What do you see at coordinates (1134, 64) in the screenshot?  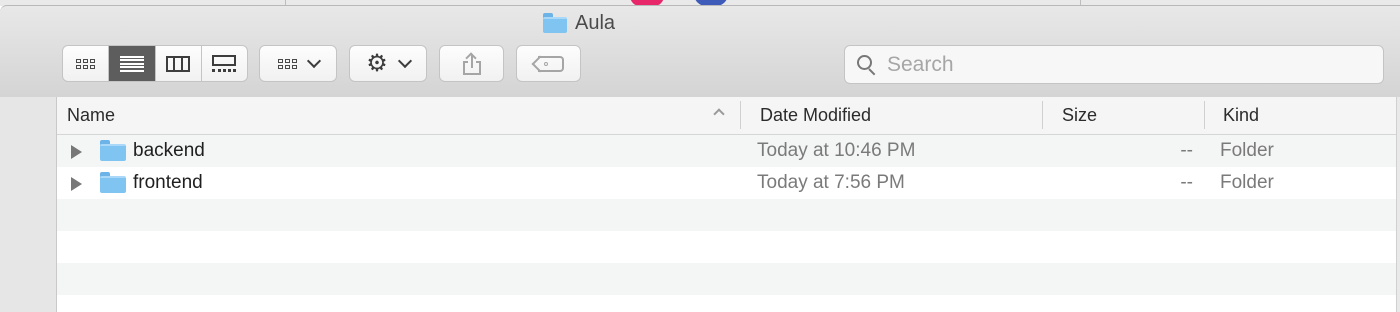 I see `search-input` at bounding box center [1134, 64].